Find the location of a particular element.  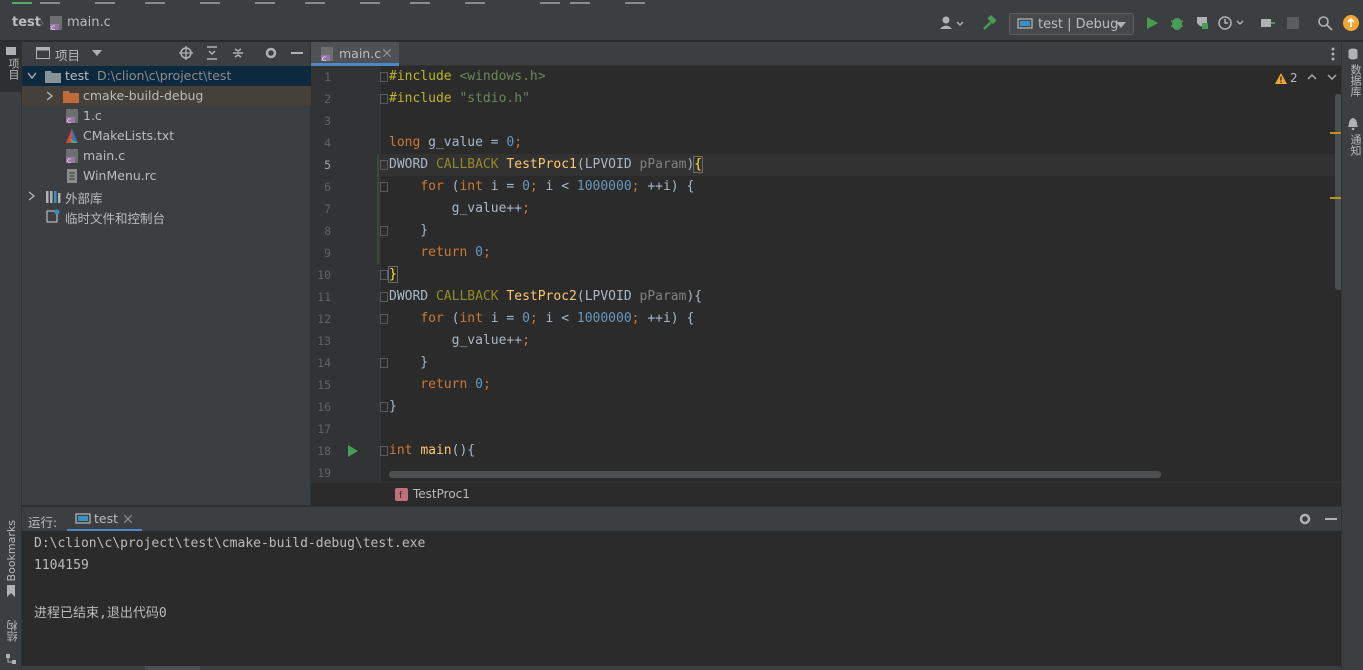

chevron-right-icon is located at coordinates (50, 96).